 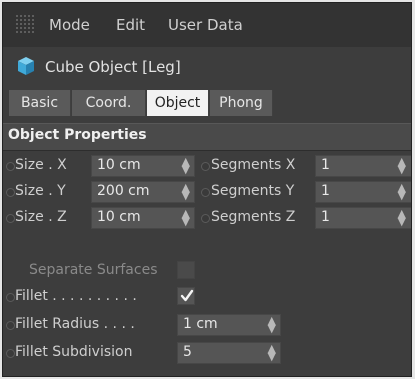 I want to click on separate-surfaces-label: Separate Surfaces, so click(x=93, y=270).